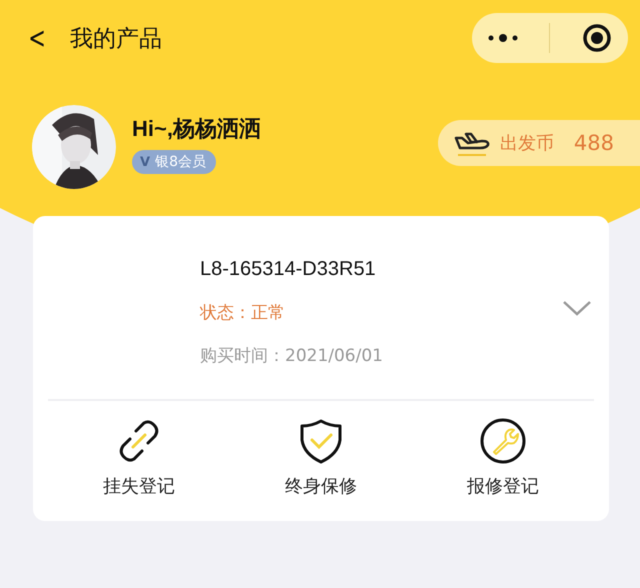 The width and height of the screenshot is (640, 588). I want to click on action-button: 挂失登记, so click(139, 458).